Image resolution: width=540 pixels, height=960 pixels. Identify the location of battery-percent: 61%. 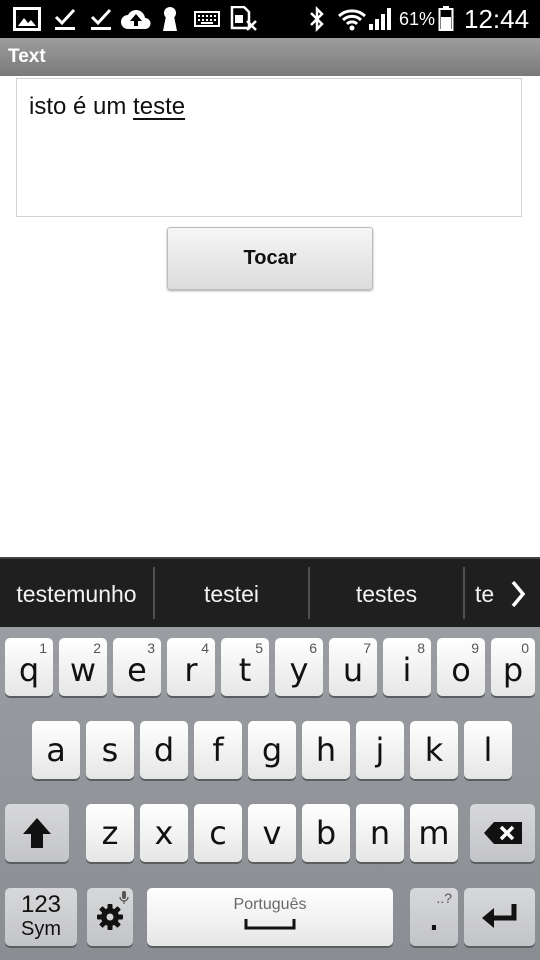
(417, 19).